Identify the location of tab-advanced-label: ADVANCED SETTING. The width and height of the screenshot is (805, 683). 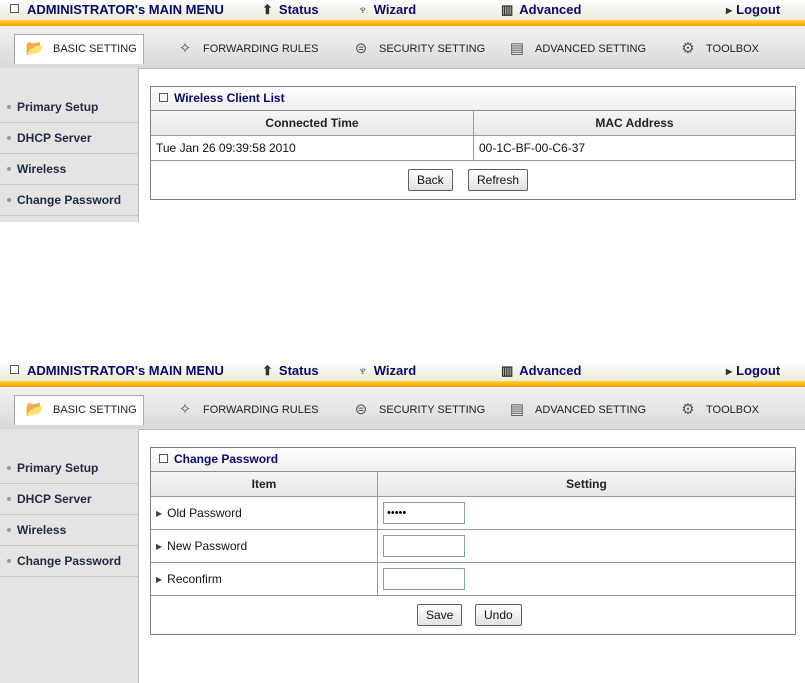
(591, 410).